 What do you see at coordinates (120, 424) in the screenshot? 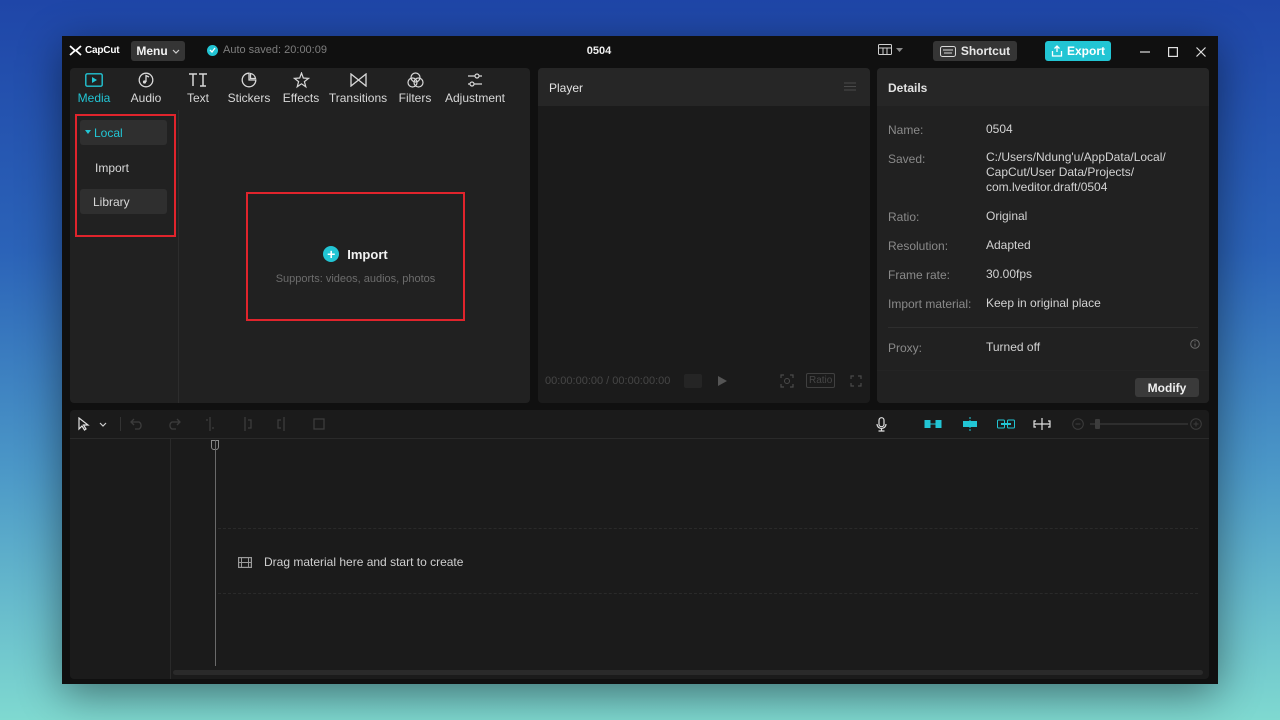
I see `toolbar-divider` at bounding box center [120, 424].